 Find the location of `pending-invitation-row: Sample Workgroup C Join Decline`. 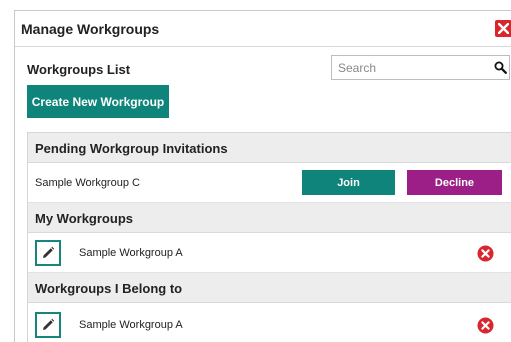

pending-invitation-row: Sample Workgroup C Join Decline is located at coordinates (269, 183).